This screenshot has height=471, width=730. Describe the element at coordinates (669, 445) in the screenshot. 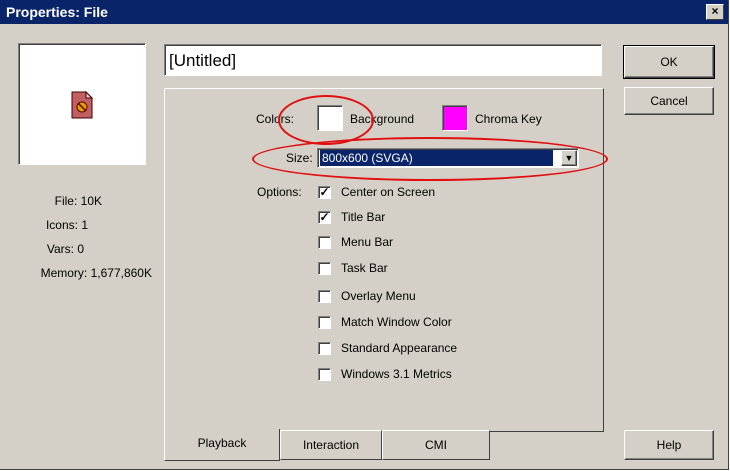

I see `help-button: Help` at that location.